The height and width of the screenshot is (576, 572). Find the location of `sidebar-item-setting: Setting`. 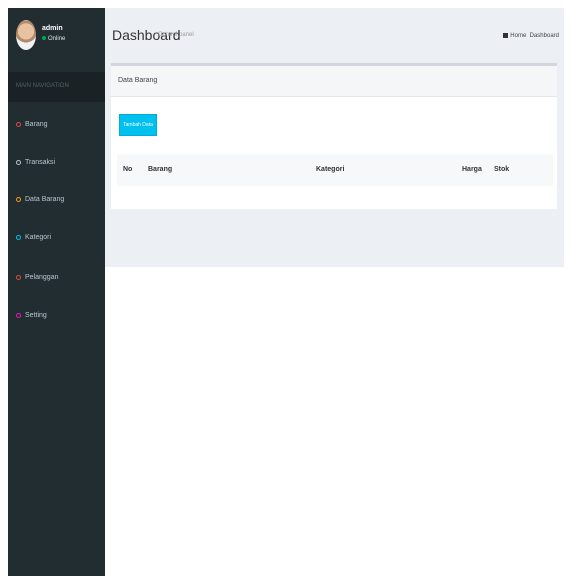

sidebar-item-setting: Setting is located at coordinates (56, 317).